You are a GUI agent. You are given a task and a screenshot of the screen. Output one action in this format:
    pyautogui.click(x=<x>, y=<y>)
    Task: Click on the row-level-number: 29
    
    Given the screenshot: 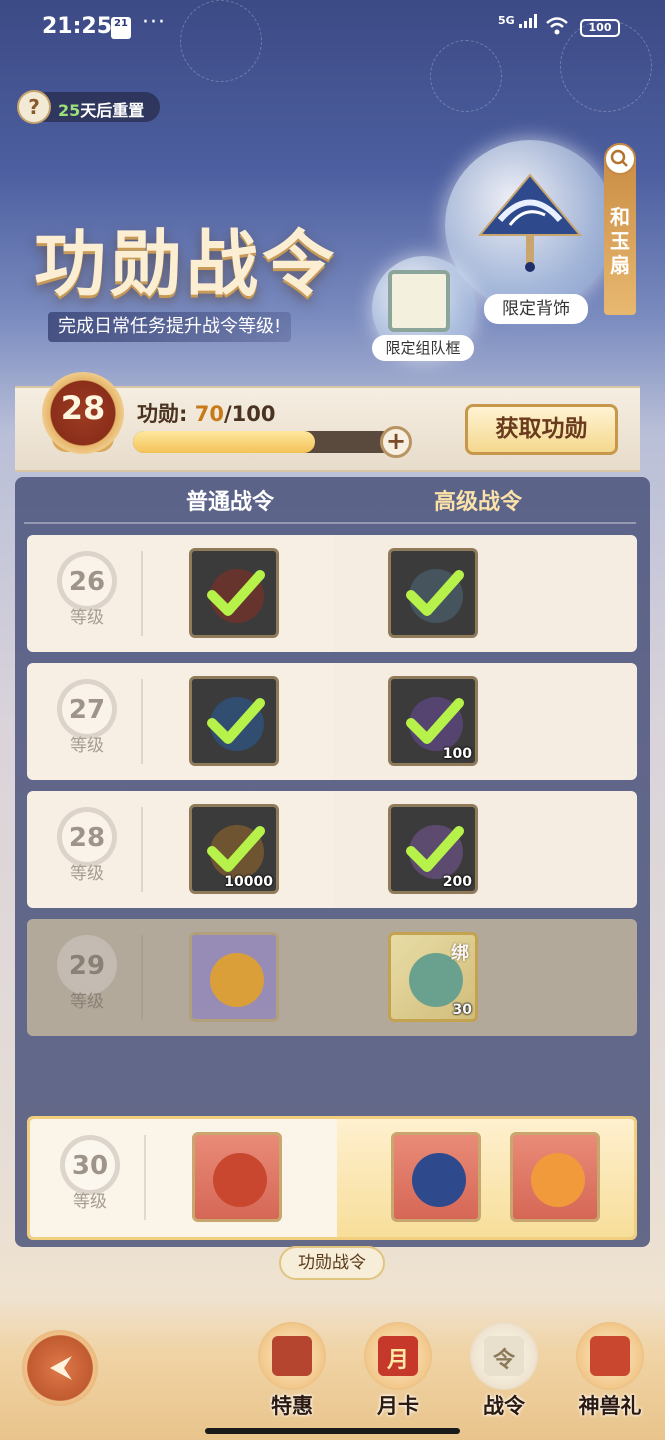 What is the action you would take?
    pyautogui.click(x=87, y=966)
    